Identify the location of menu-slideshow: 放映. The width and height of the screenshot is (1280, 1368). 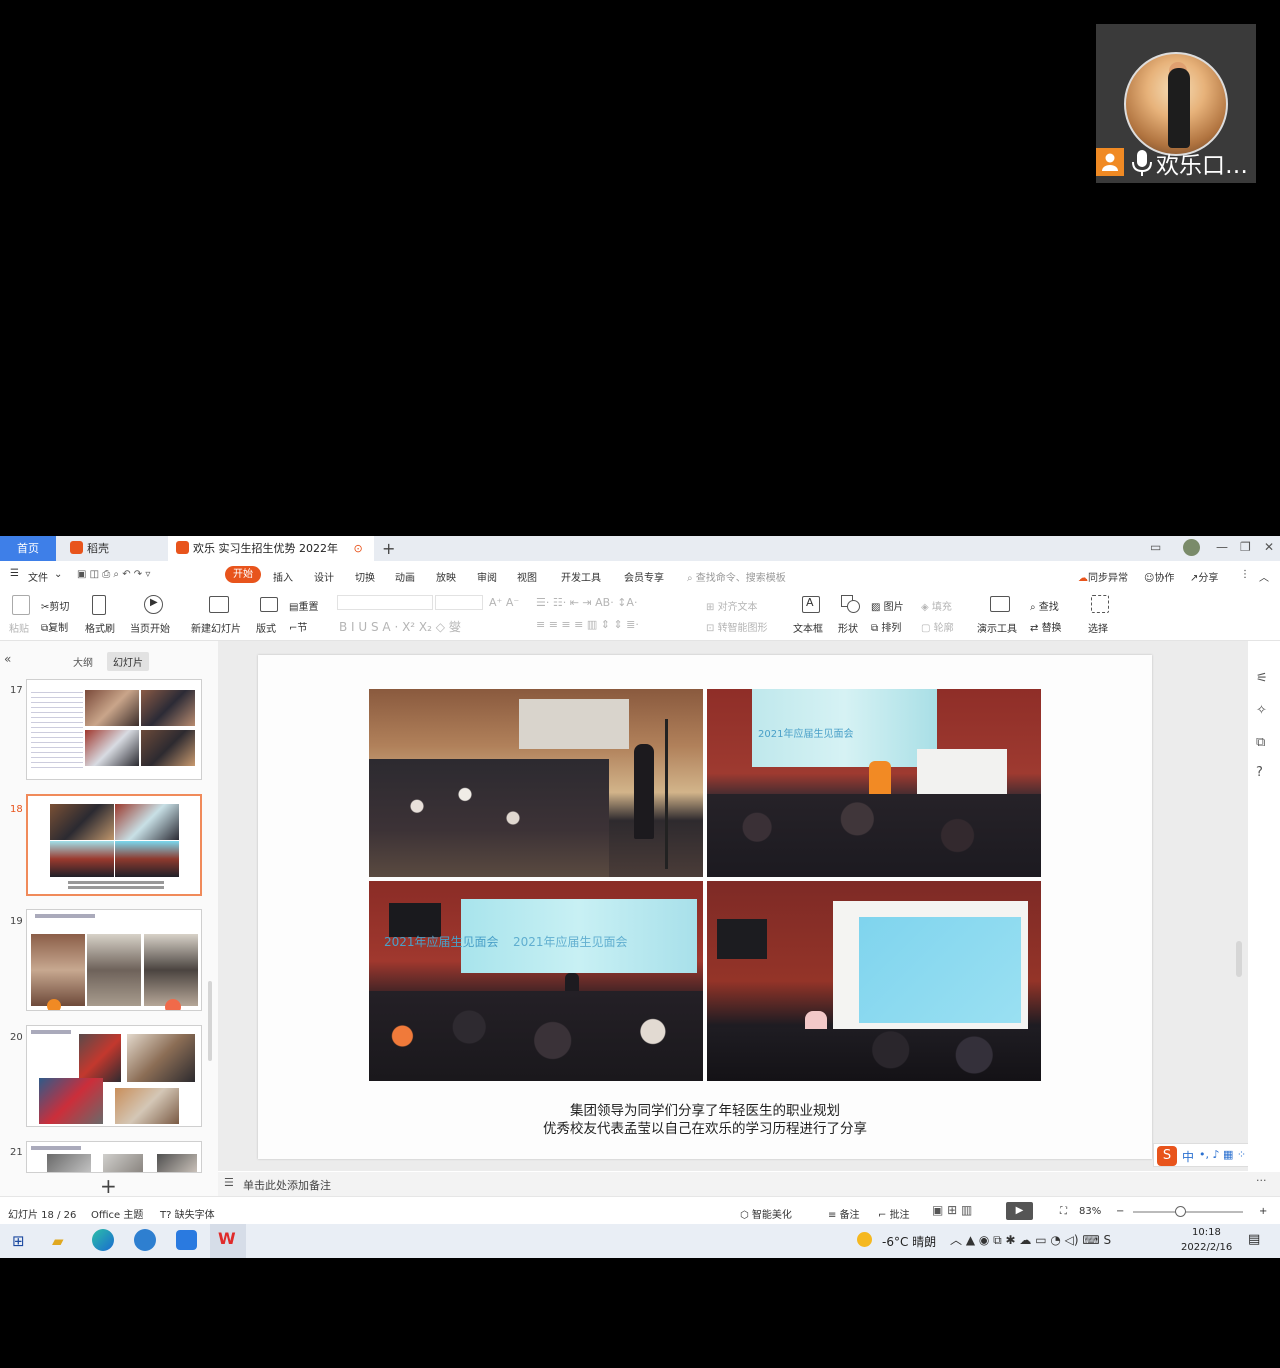
(446, 576).